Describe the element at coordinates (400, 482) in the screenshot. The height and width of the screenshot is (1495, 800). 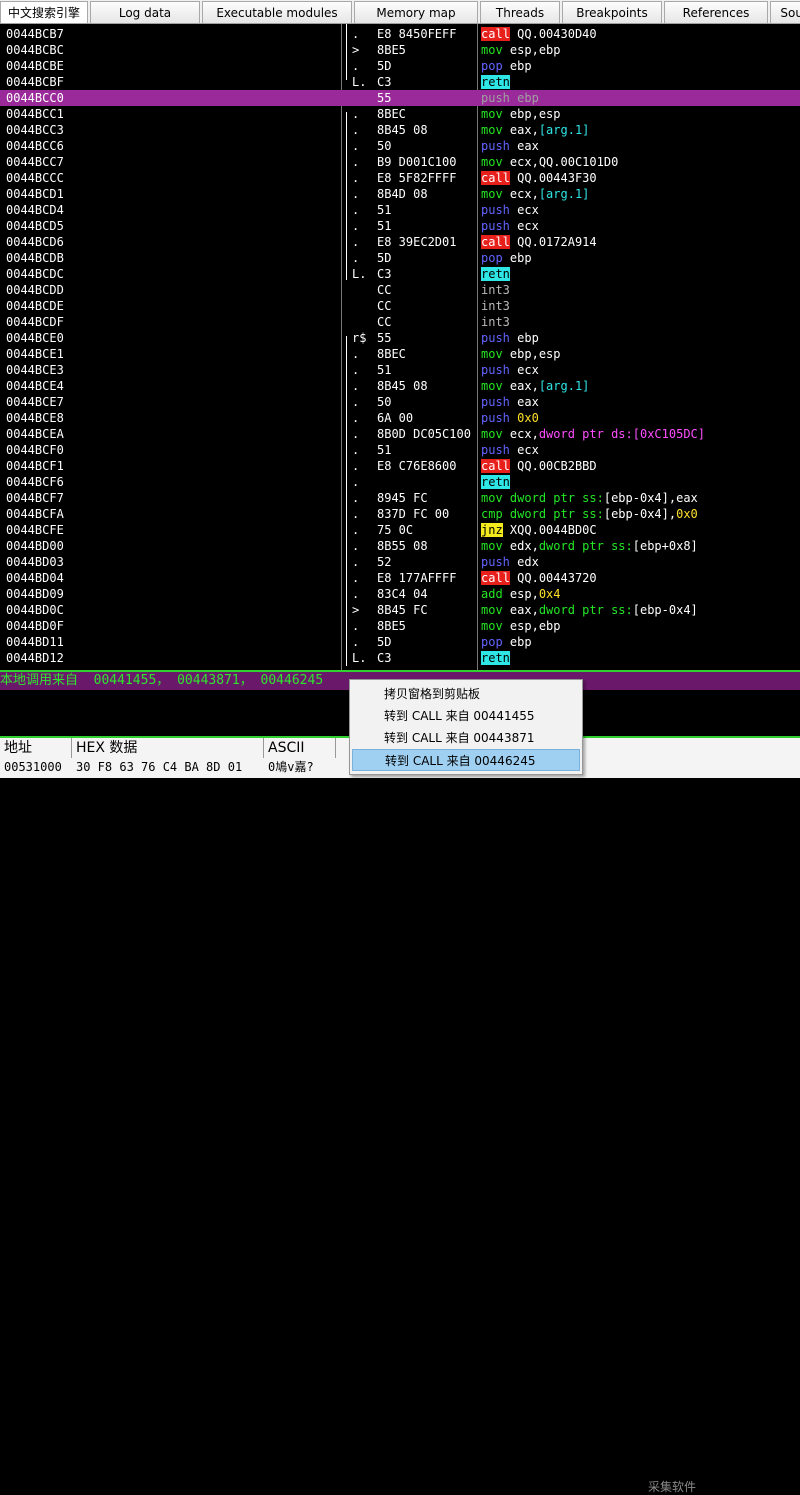
I see `instruction-row: 0044BCF6. retn` at that location.